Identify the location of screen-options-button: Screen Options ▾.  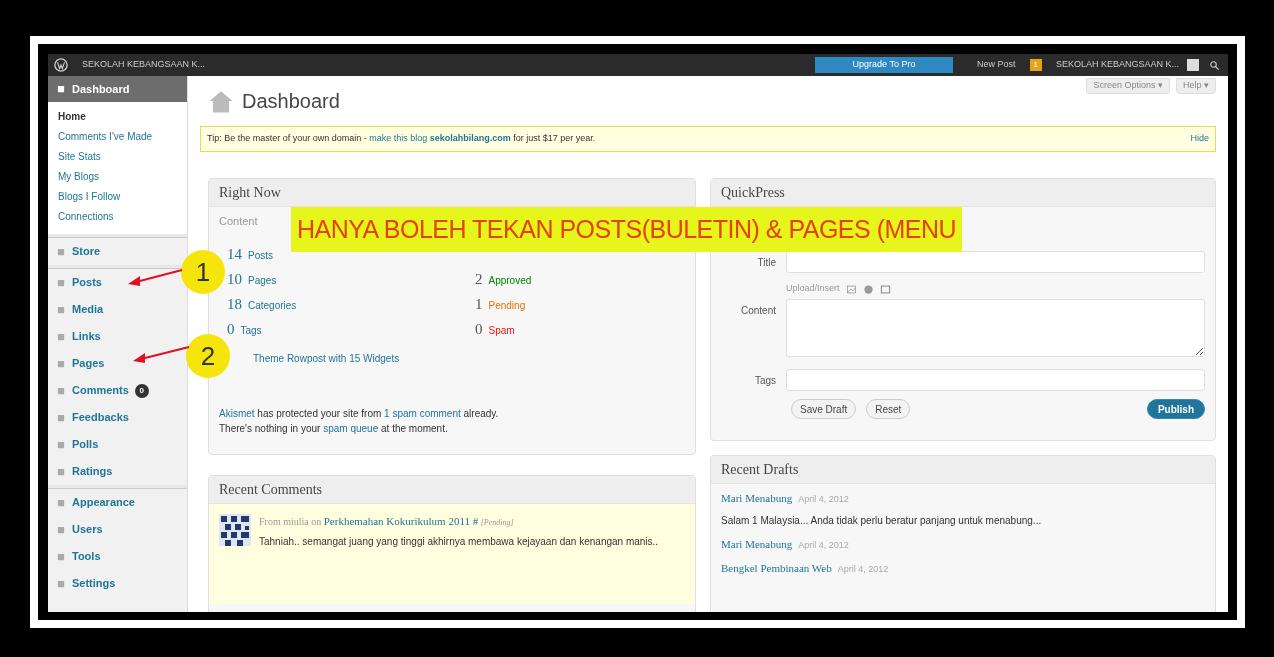
(1128, 86).